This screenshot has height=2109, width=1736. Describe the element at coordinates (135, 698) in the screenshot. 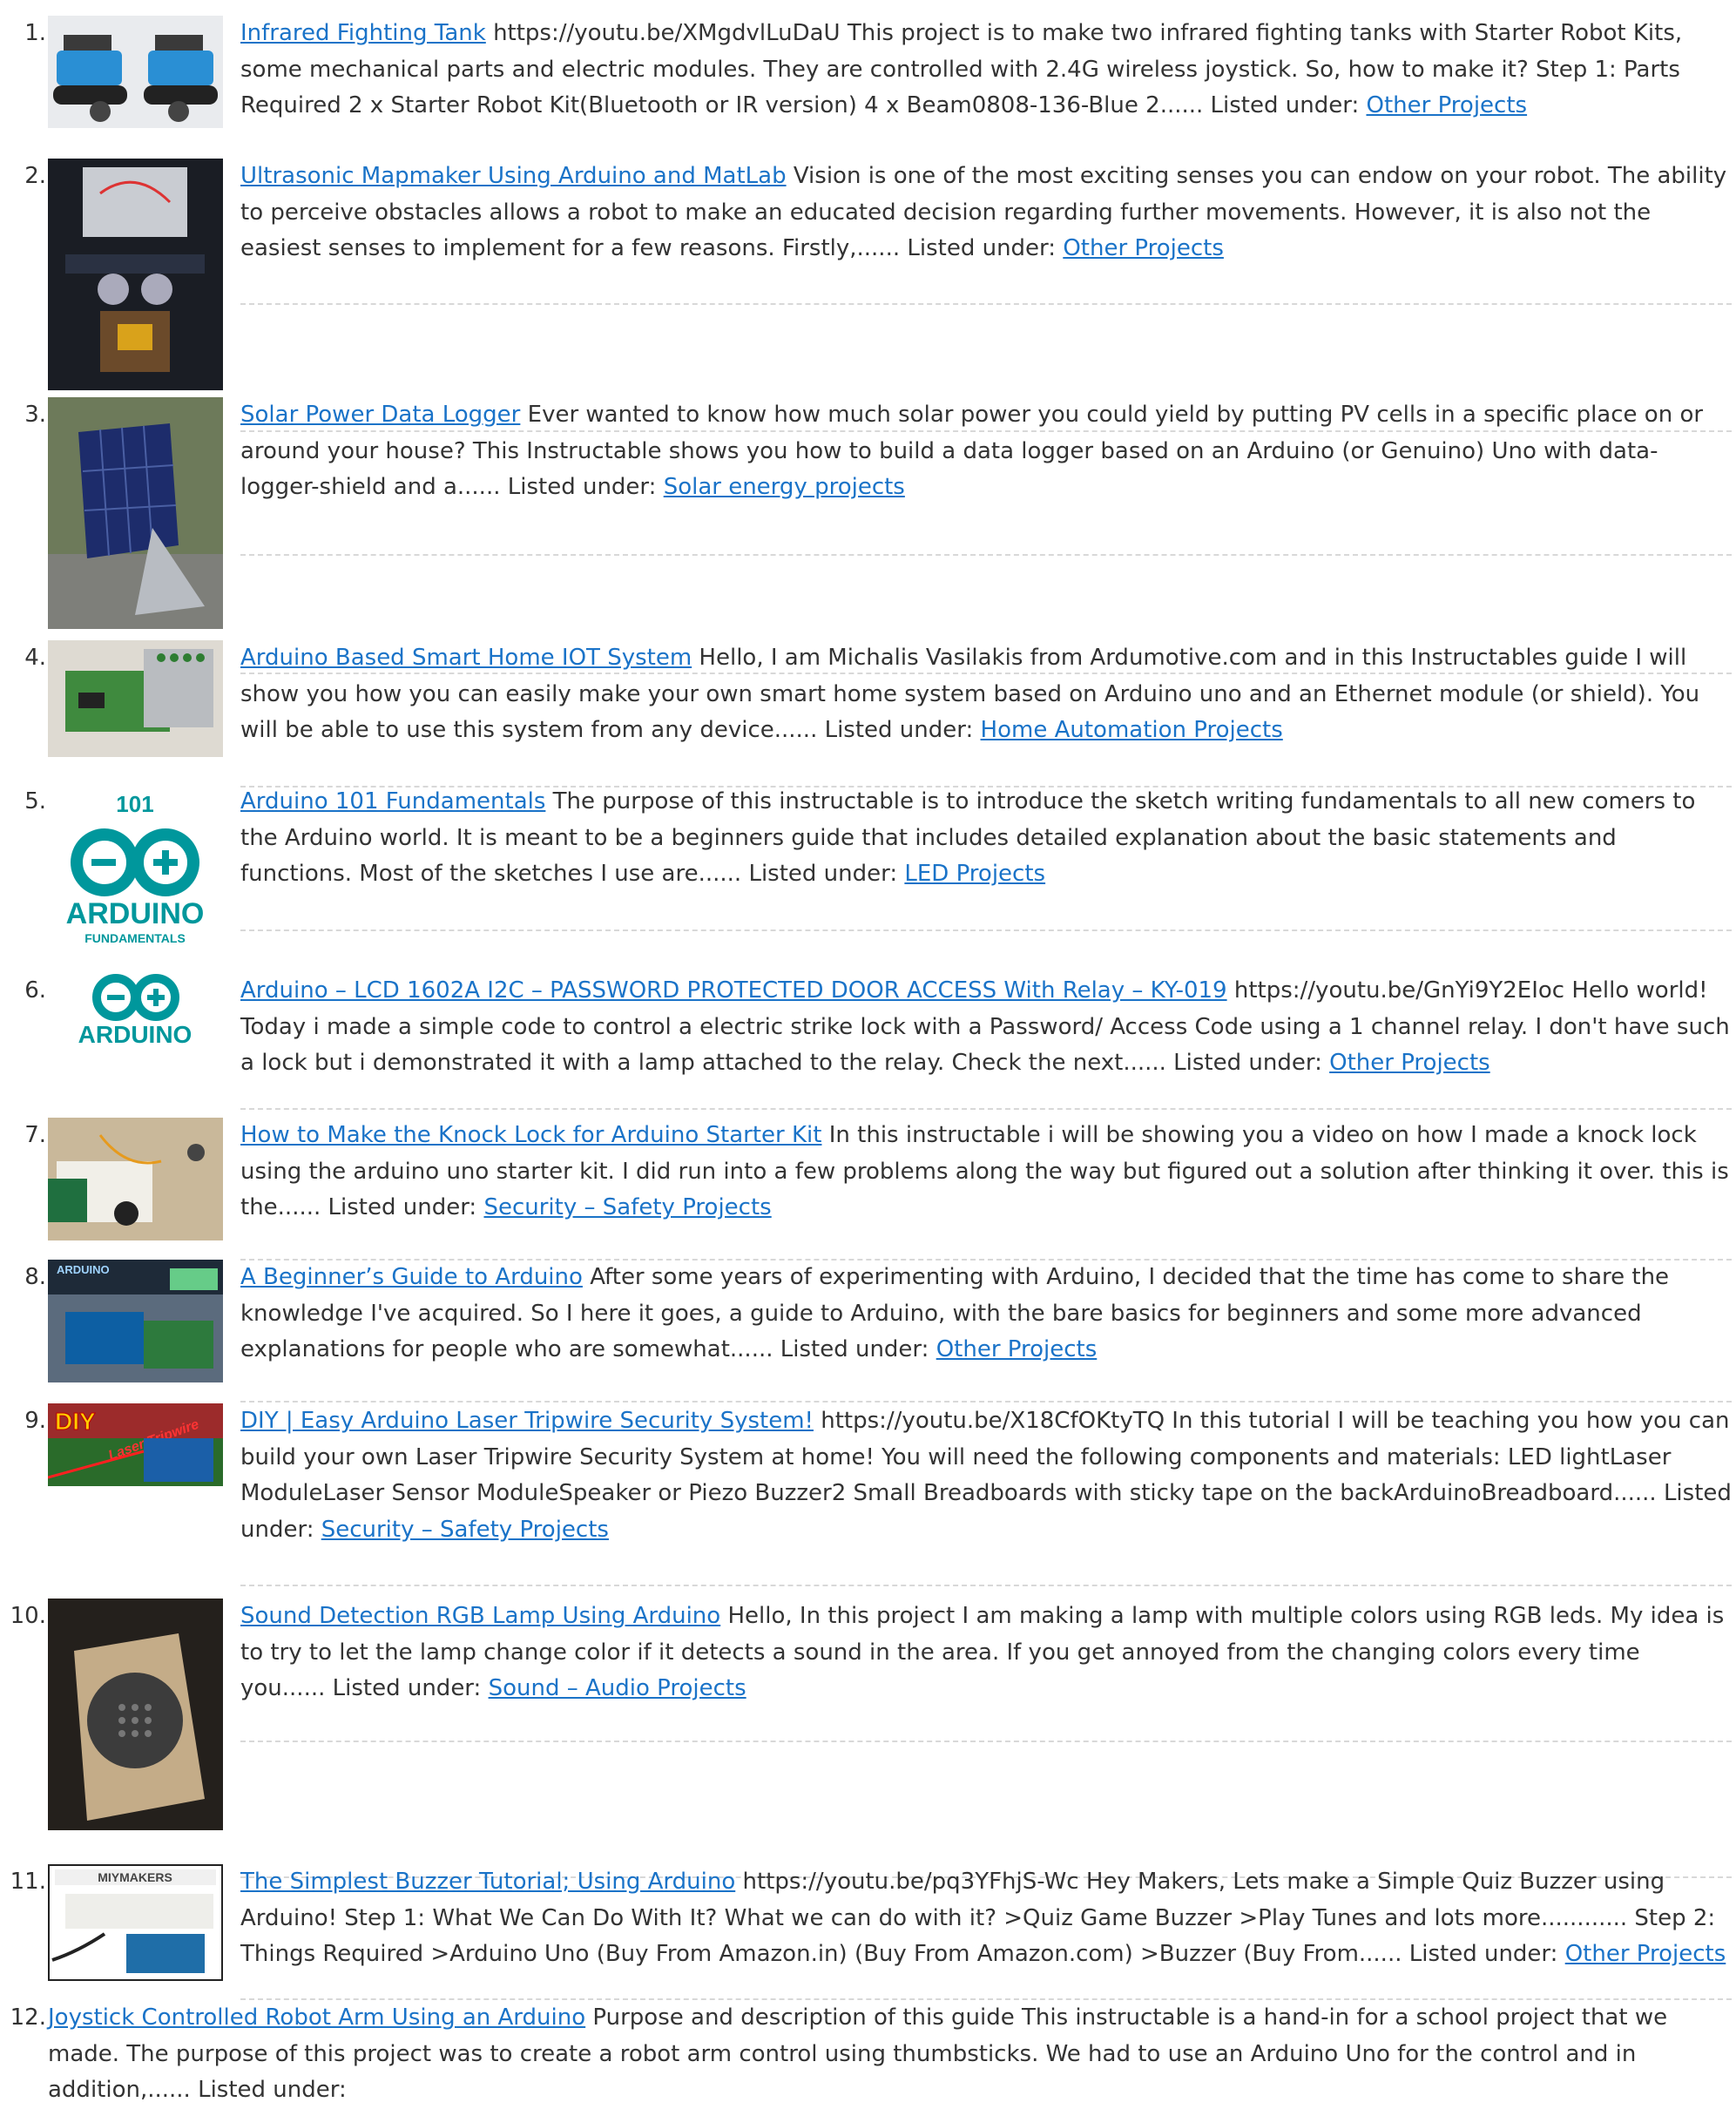

I see `smart-home-board-photo-thumbnail` at that location.